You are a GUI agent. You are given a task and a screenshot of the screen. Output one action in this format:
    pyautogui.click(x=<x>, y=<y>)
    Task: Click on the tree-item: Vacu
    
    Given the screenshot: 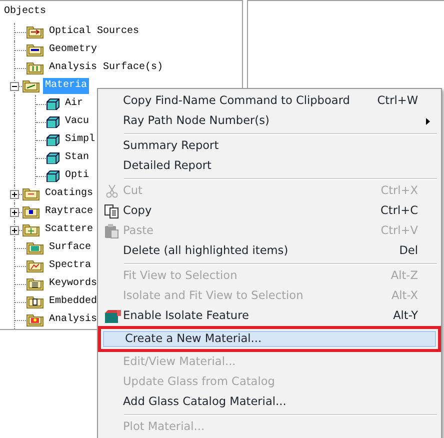 What is the action you would take?
    pyautogui.click(x=77, y=122)
    